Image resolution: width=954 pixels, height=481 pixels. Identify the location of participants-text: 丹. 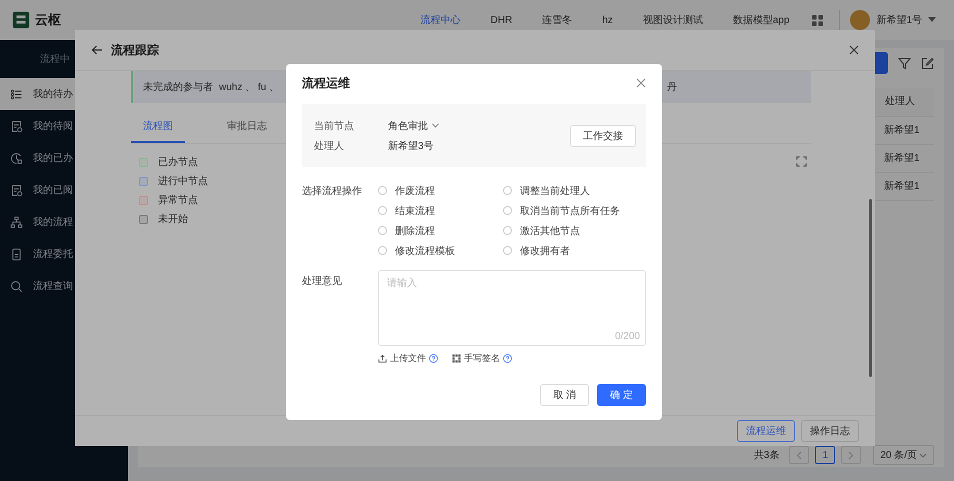
(672, 87).